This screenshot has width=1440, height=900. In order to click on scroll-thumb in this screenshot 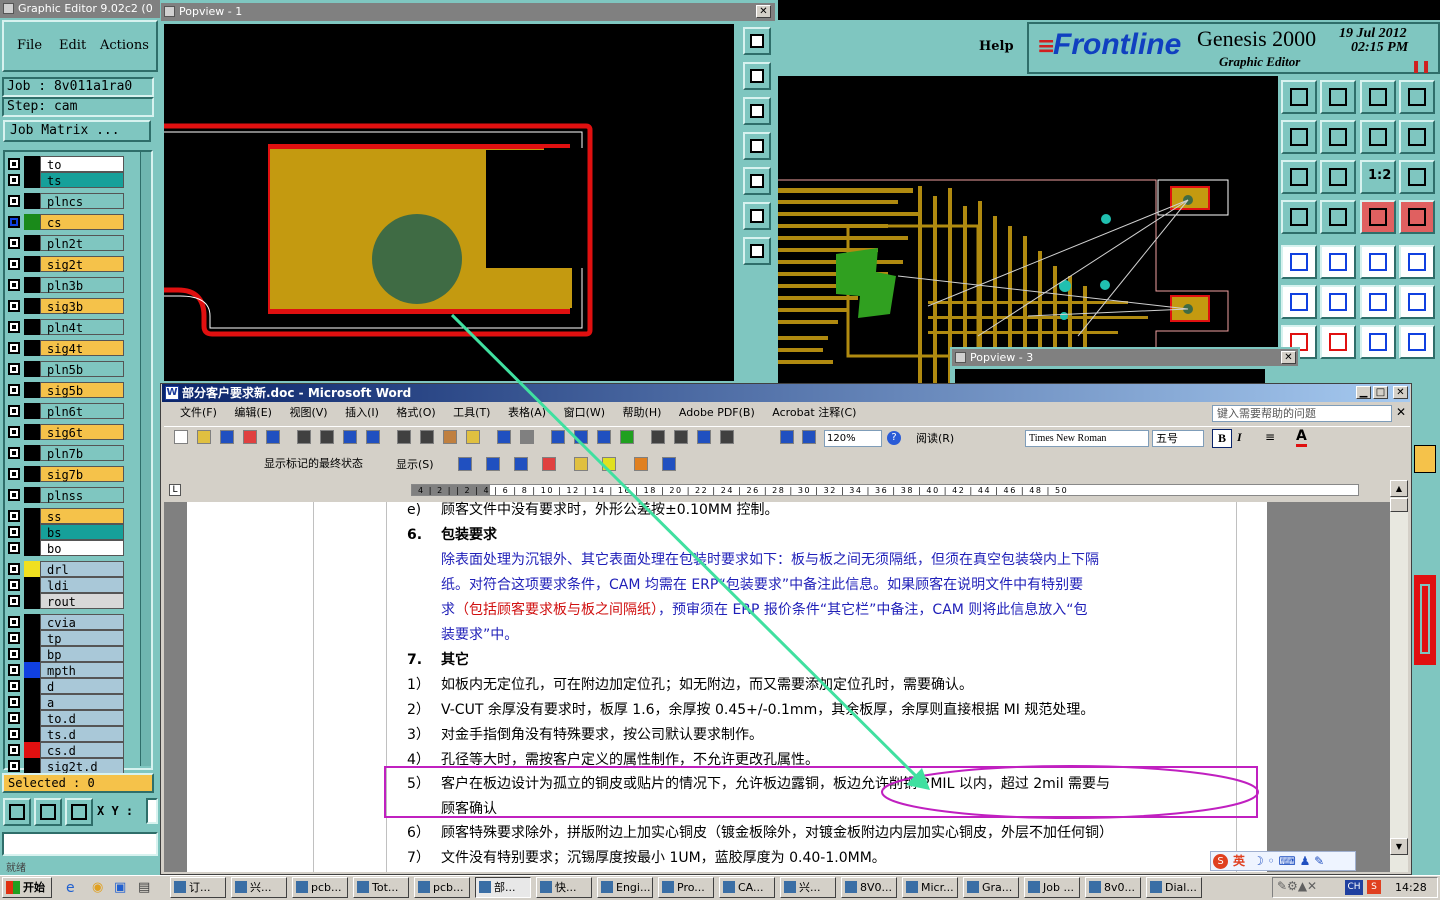, I will do `click(1399, 505)`.